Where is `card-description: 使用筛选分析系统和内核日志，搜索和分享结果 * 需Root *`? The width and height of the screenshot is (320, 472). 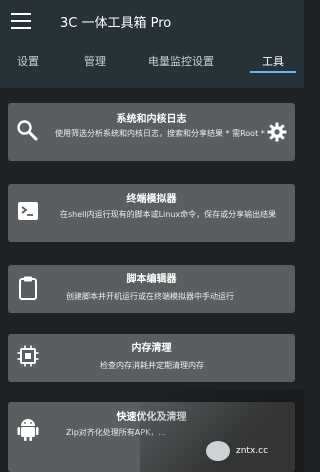
card-description: 使用筛选分析系统和内核日志，搜索和分享结果 * 需Root * is located at coordinates (160, 133).